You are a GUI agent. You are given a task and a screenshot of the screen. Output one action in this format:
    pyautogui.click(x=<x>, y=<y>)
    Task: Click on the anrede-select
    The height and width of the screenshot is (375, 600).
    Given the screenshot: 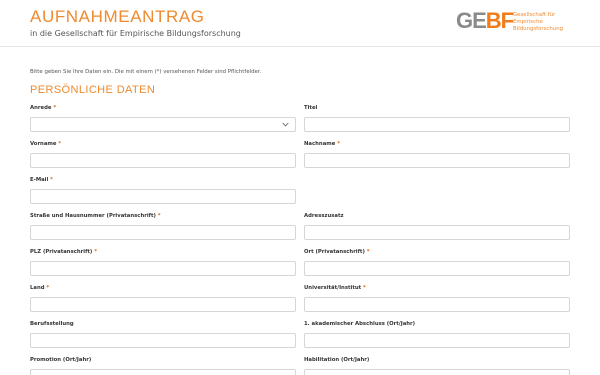 What is the action you would take?
    pyautogui.click(x=163, y=124)
    